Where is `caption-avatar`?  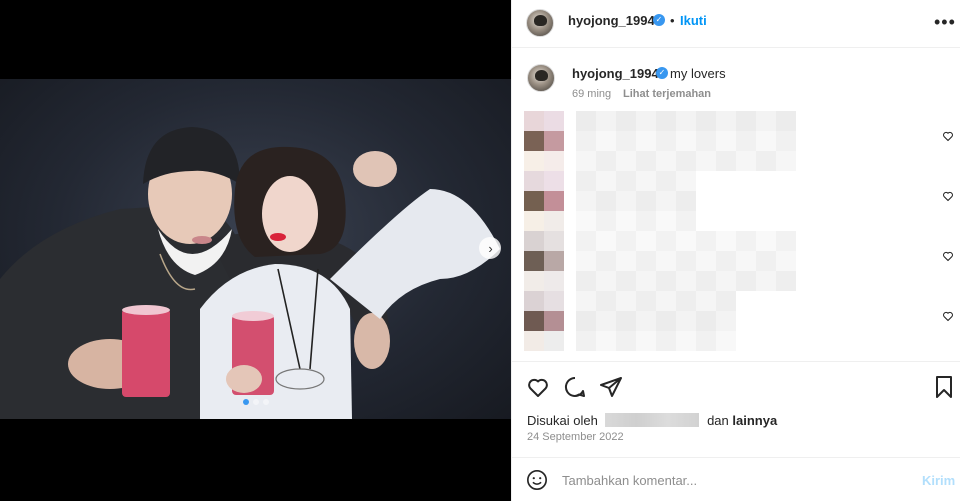
caption-avatar is located at coordinates (541, 78).